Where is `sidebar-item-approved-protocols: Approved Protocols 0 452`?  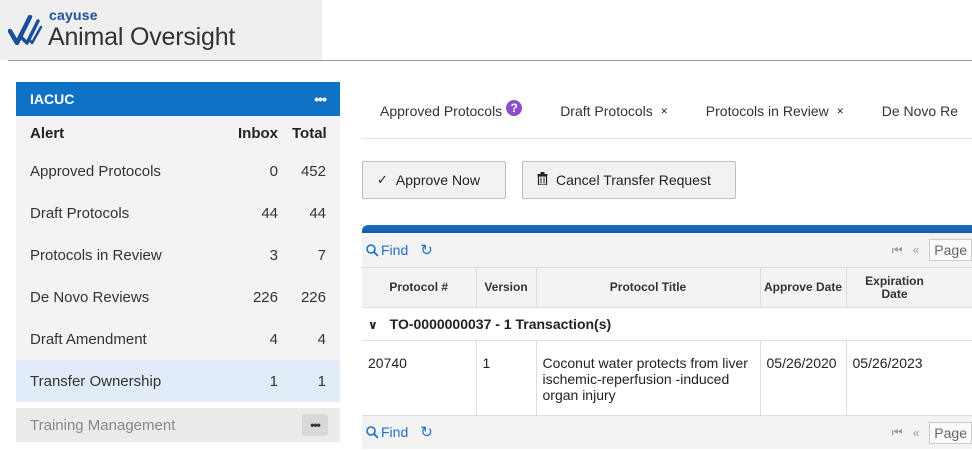
sidebar-item-approved-protocols: Approved Protocols 0 452 is located at coordinates (178, 171).